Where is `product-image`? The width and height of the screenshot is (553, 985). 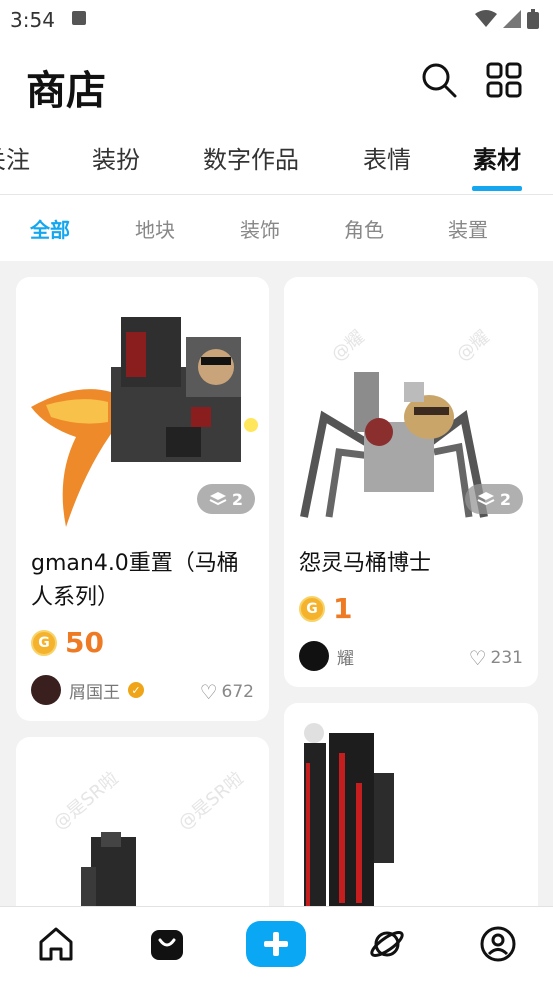 product-image is located at coordinates (411, 818).